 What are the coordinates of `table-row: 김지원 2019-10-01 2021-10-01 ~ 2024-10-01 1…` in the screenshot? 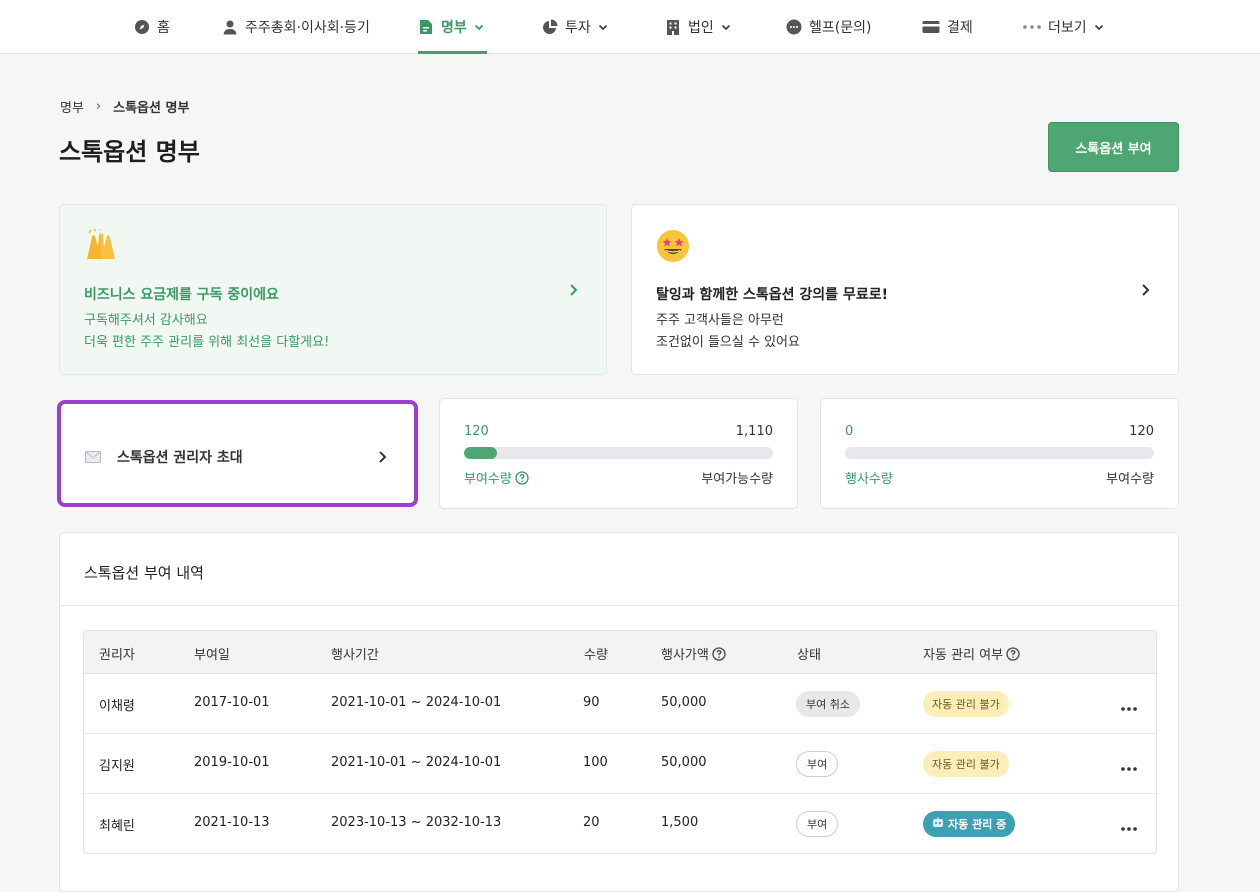 It's located at (620, 764).